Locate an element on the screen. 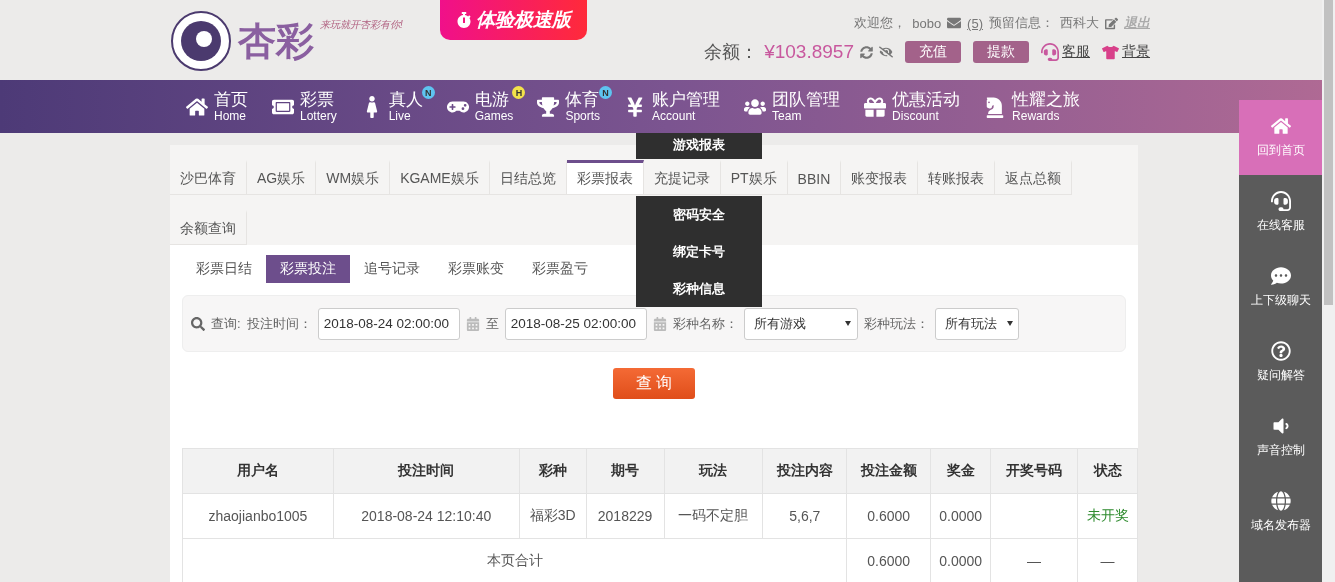 The image size is (1335, 582). side-item: 上下级聊天 is located at coordinates (1280, 287).